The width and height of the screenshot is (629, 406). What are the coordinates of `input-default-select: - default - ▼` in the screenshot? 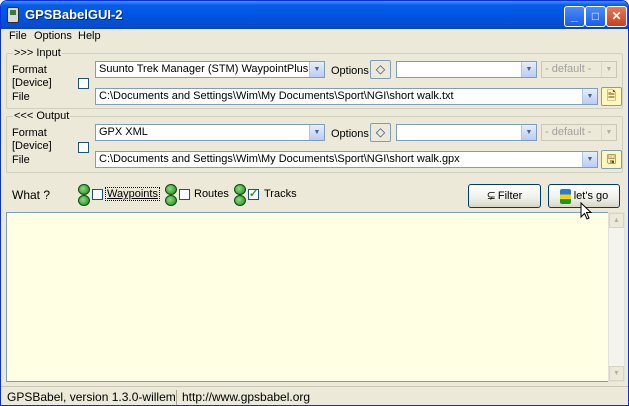 It's located at (579, 69).